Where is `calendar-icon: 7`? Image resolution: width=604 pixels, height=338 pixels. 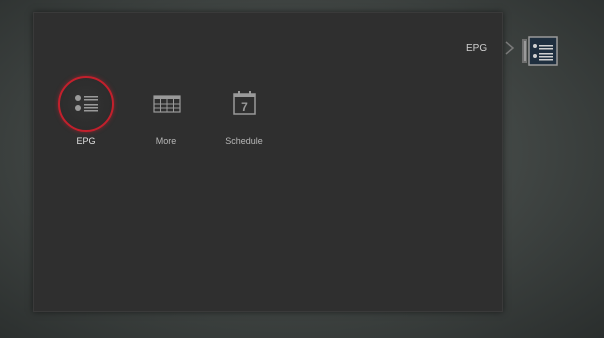
calendar-icon: 7 is located at coordinates (244, 103).